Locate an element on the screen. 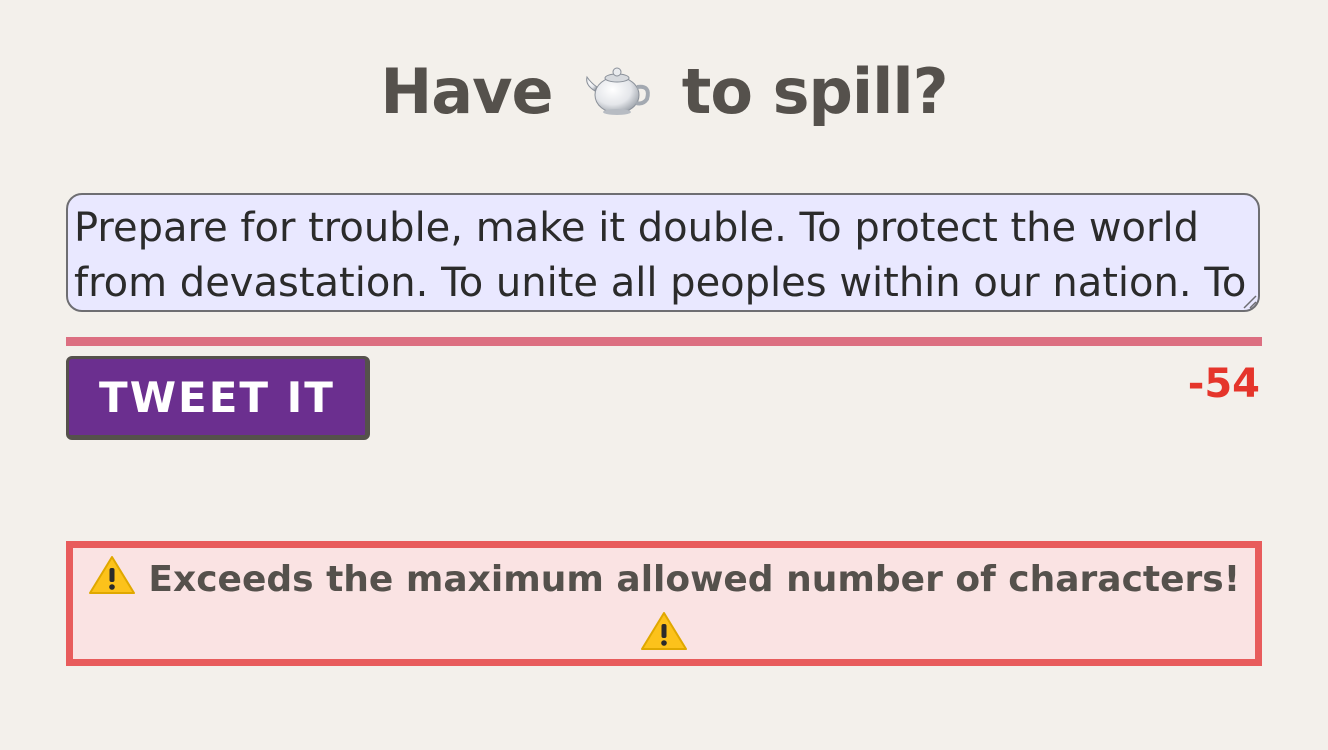  resize-handle-icon is located at coordinates (1249, 301).